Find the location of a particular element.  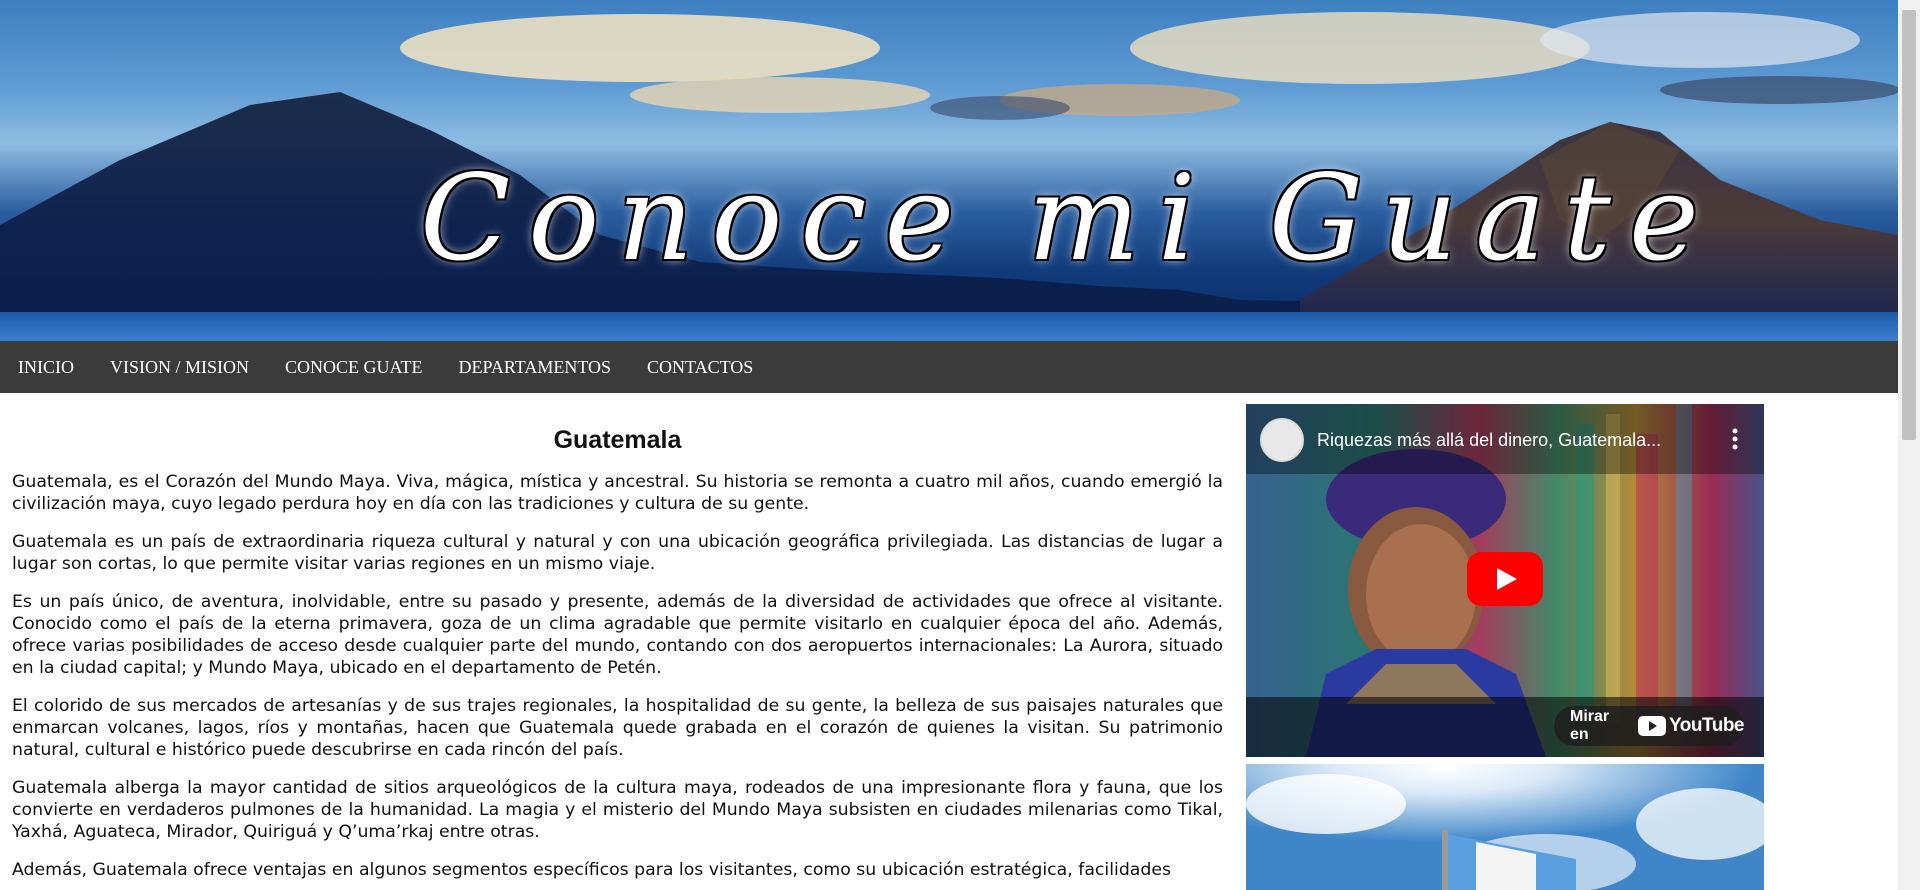

nav-item-conoce-guate: CONOCE GUATE is located at coordinates (354, 367).